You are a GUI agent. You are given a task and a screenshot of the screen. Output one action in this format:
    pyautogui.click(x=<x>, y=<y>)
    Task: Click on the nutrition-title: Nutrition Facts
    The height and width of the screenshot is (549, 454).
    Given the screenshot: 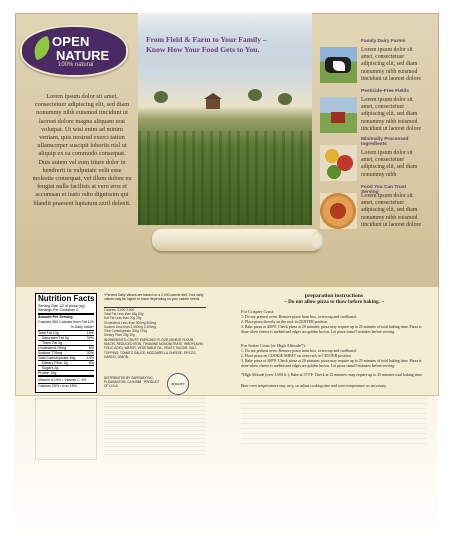 What is the action you would take?
    pyautogui.click(x=66, y=298)
    